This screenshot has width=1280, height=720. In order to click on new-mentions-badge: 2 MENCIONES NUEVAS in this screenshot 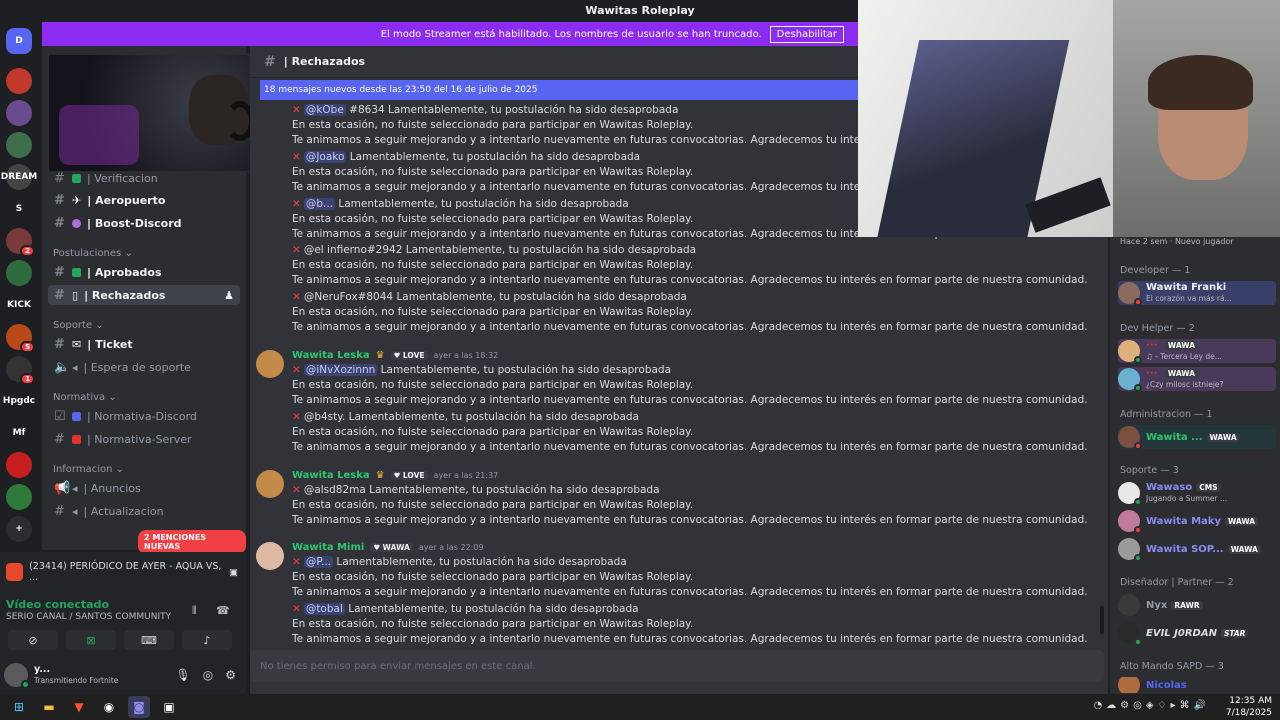, I will do `click(192, 542)`.